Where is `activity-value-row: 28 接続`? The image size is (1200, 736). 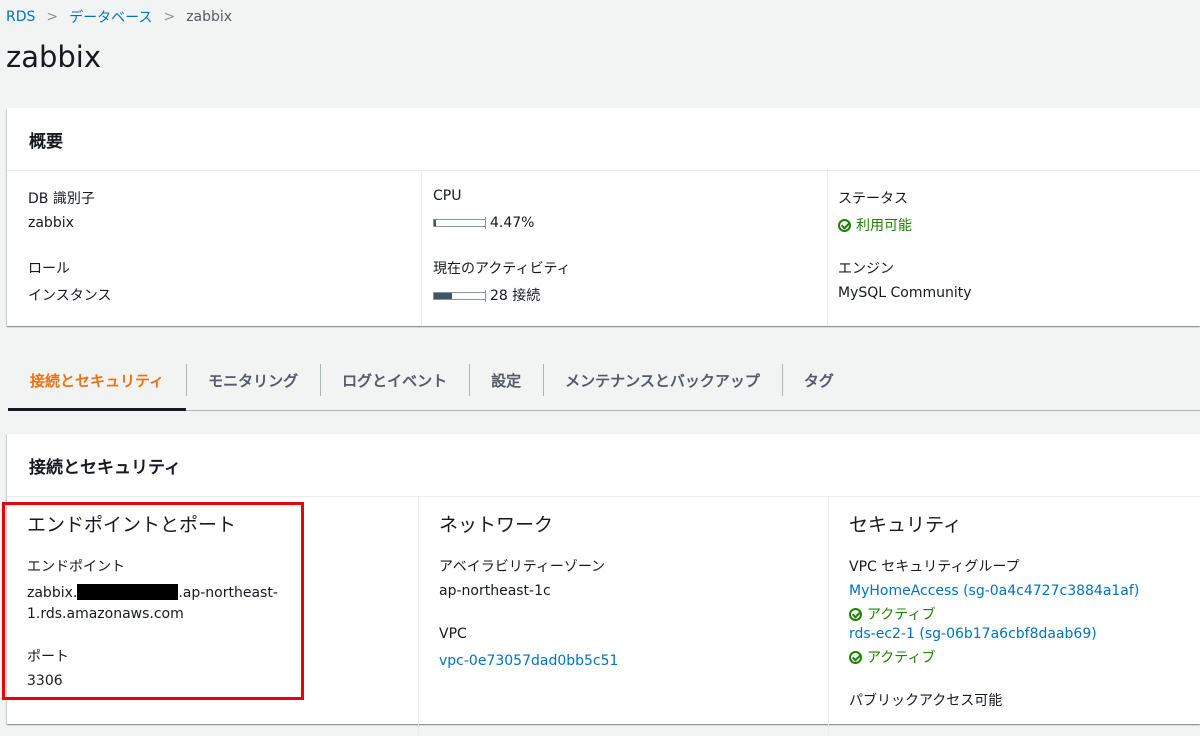 activity-value-row: 28 接続 is located at coordinates (486, 295).